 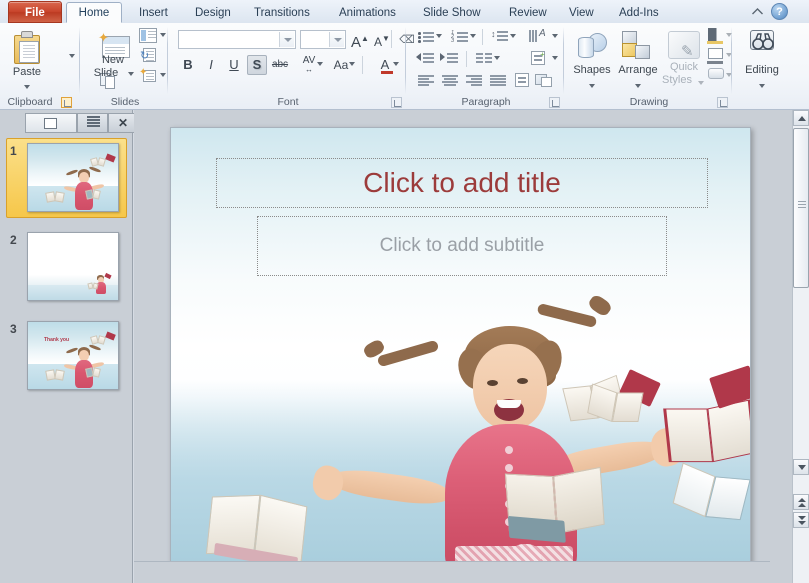 I want to click on scrollbar-thumb, so click(x=801, y=208).